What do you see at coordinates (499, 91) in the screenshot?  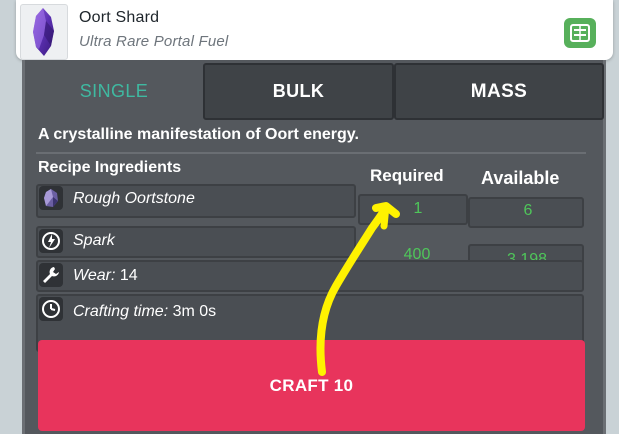 I see `tab-mass: MASS` at bounding box center [499, 91].